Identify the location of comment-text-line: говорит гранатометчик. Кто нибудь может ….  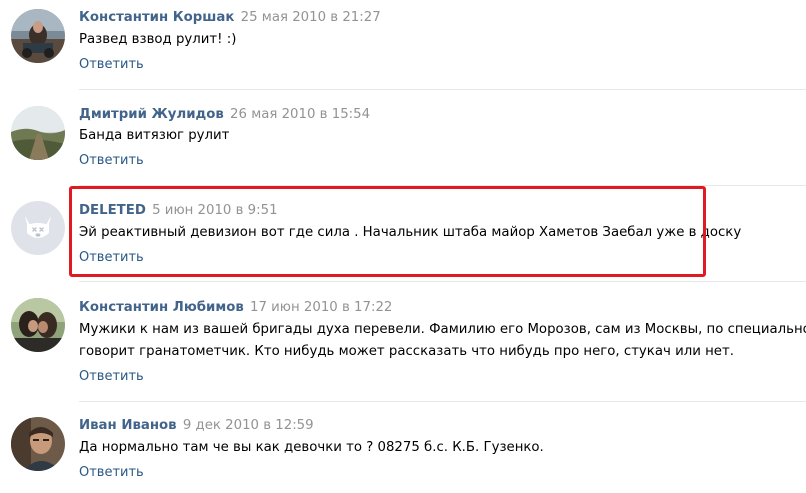
(406, 351).